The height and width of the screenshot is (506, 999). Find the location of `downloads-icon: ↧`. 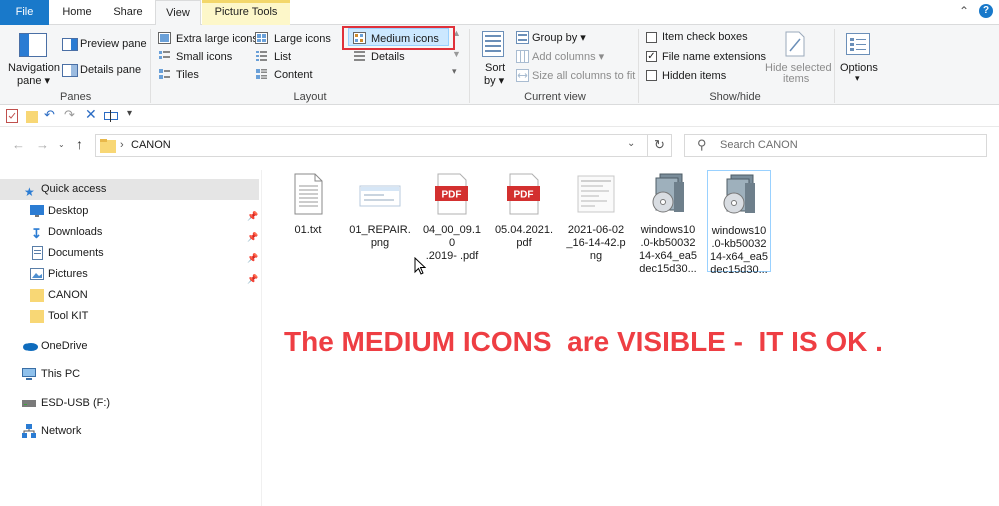

downloads-icon: ↧ is located at coordinates (36, 233).